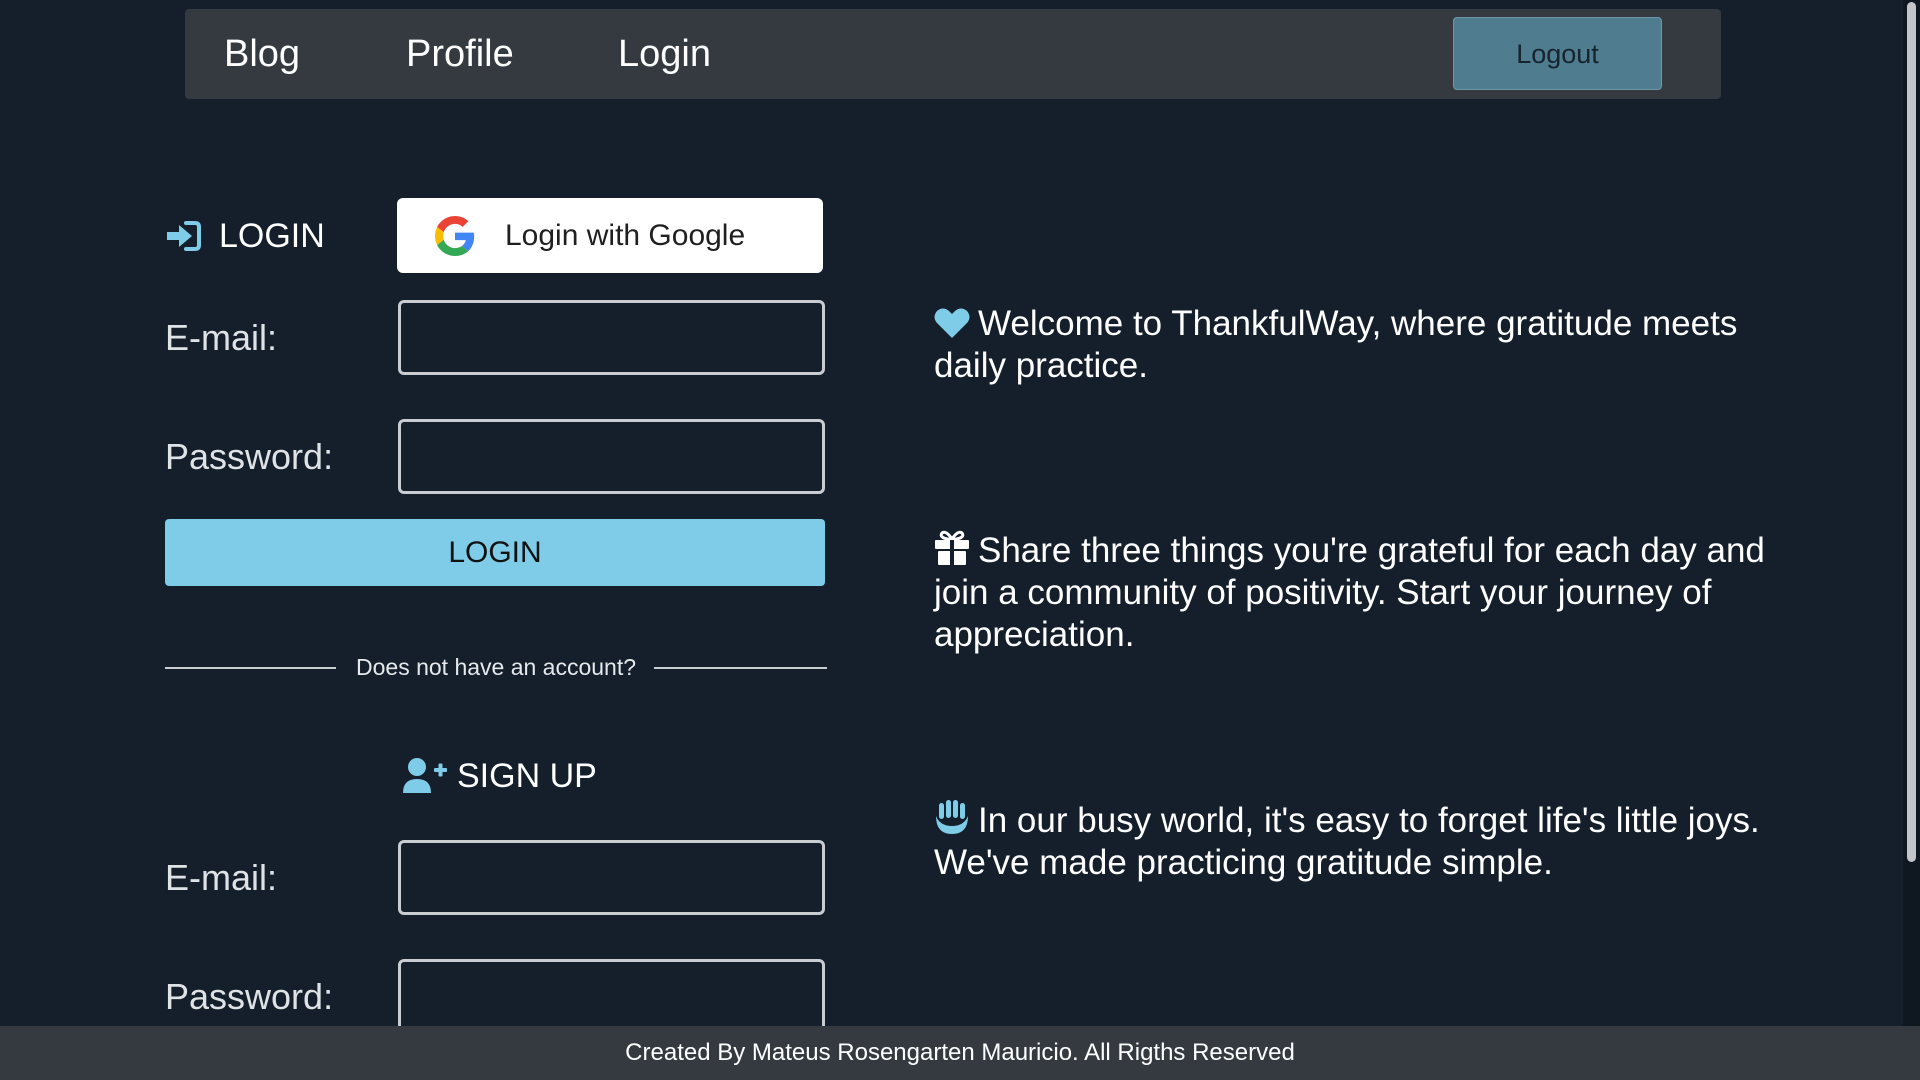 The height and width of the screenshot is (1080, 1920). I want to click on navbar: Blog Profile Login Logout, so click(953, 54).